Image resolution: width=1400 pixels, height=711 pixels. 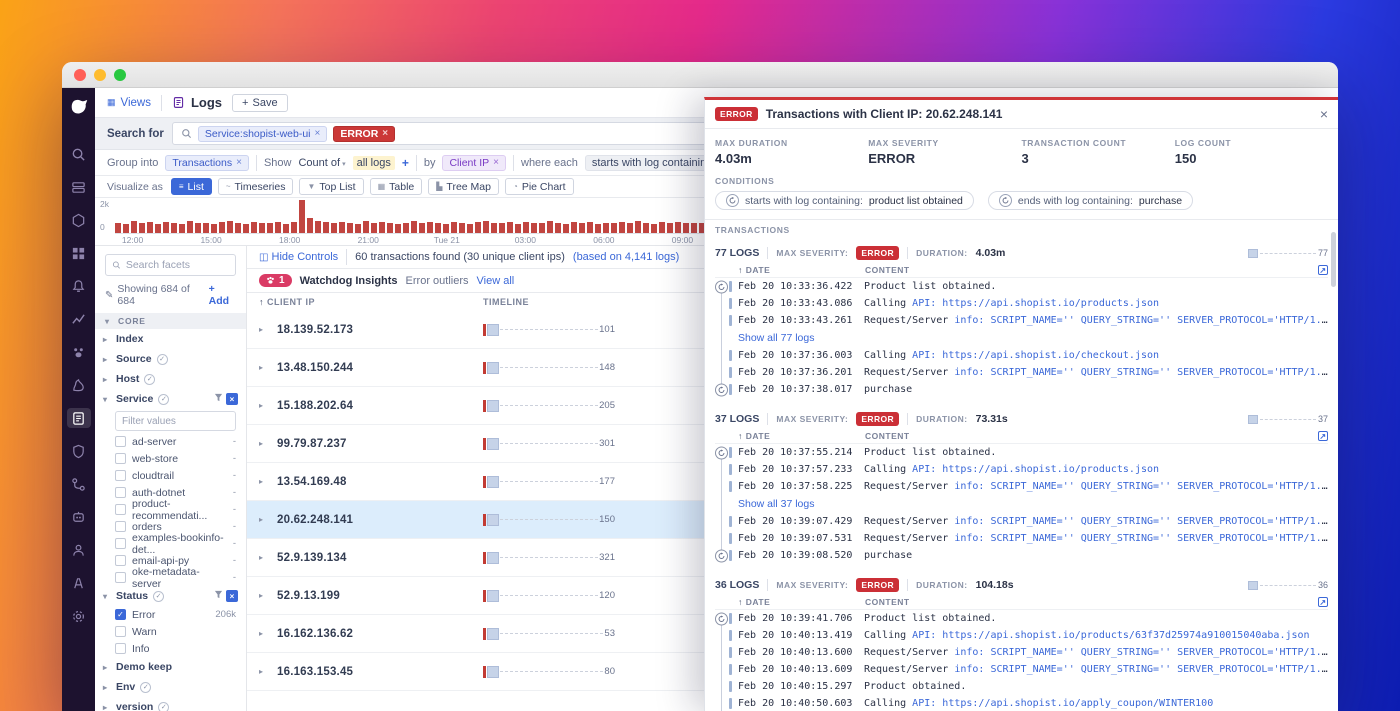 What do you see at coordinates (170, 379) in the screenshot?
I see `facet-item-host: ▸ Host ✓` at bounding box center [170, 379].